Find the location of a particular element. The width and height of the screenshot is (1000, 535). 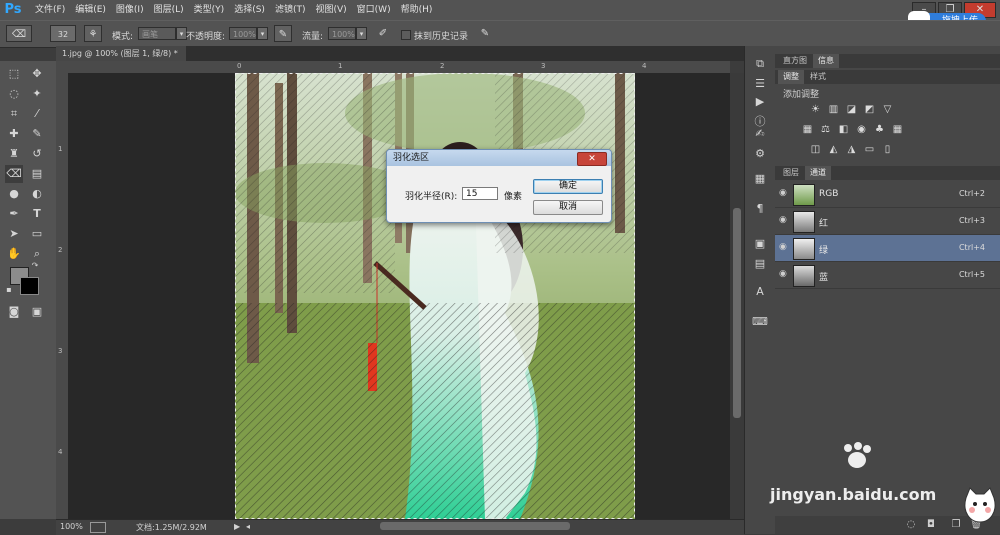

zoom-level: 100% is located at coordinates (71, 526).